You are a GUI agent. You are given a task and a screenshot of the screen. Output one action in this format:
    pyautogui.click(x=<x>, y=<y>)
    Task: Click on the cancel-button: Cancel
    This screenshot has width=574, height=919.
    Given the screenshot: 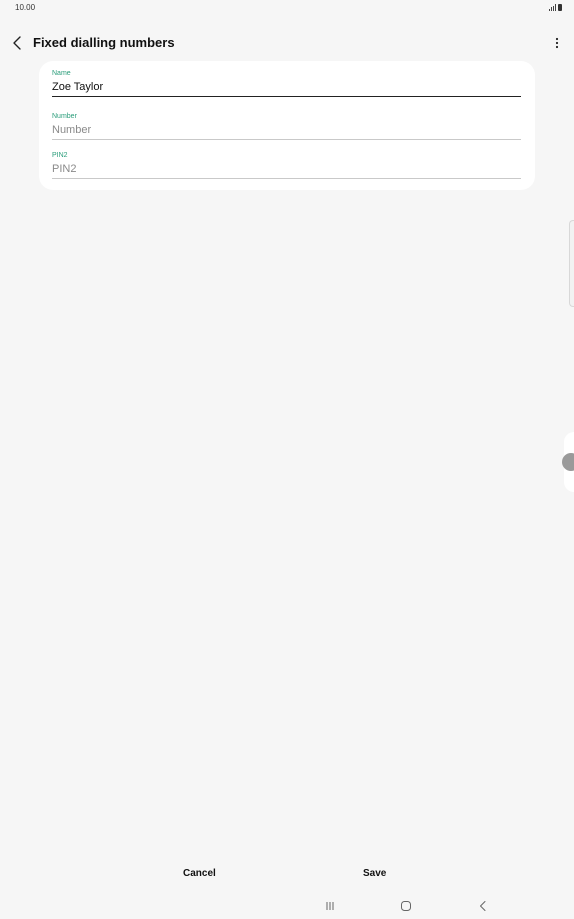 What is the action you would take?
    pyautogui.click(x=199, y=873)
    